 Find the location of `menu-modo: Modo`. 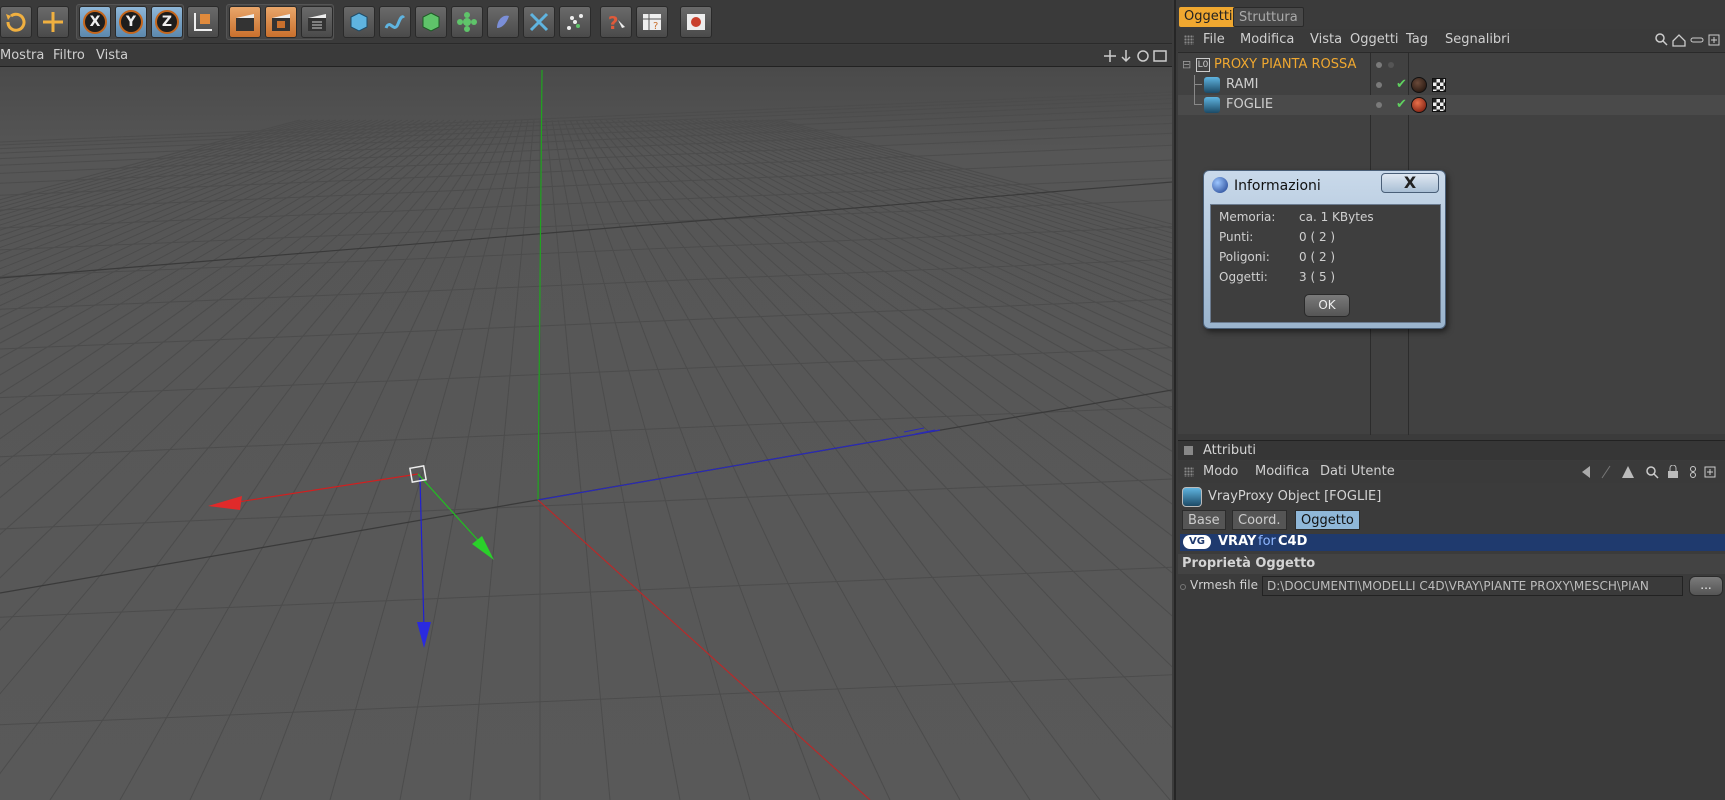

menu-modo: Modo is located at coordinates (1220, 471).